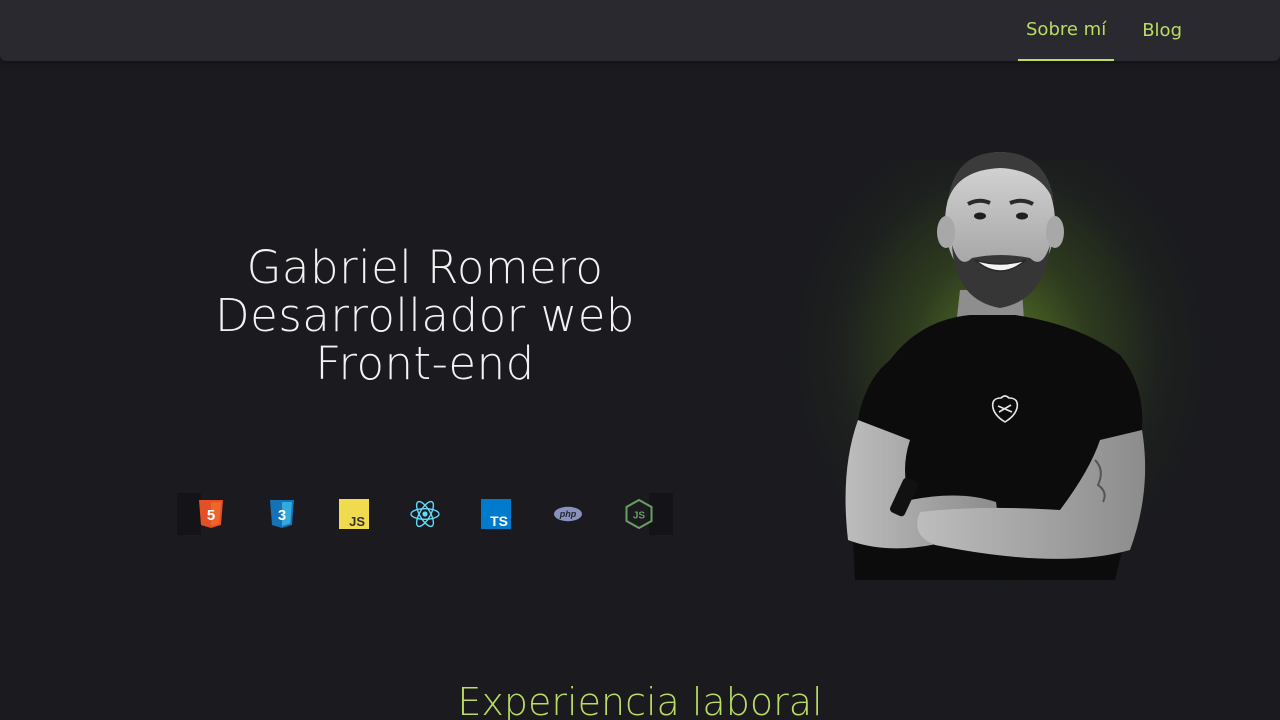 The width and height of the screenshot is (1280, 720). I want to click on svg-text: php, so click(567, 514).